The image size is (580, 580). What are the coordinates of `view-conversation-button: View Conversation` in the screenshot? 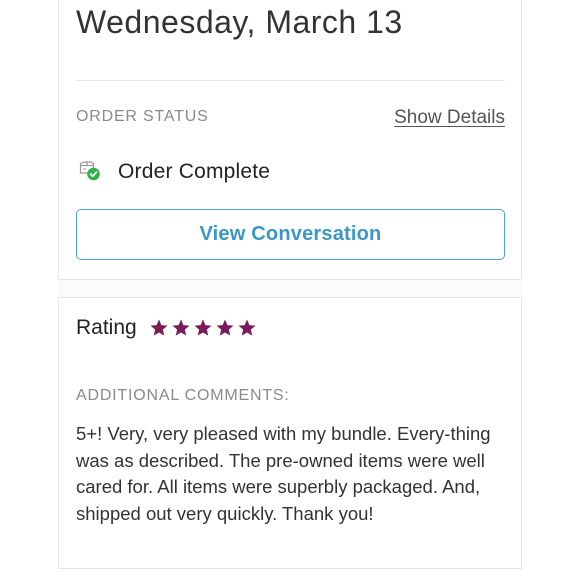 It's located at (290, 234).